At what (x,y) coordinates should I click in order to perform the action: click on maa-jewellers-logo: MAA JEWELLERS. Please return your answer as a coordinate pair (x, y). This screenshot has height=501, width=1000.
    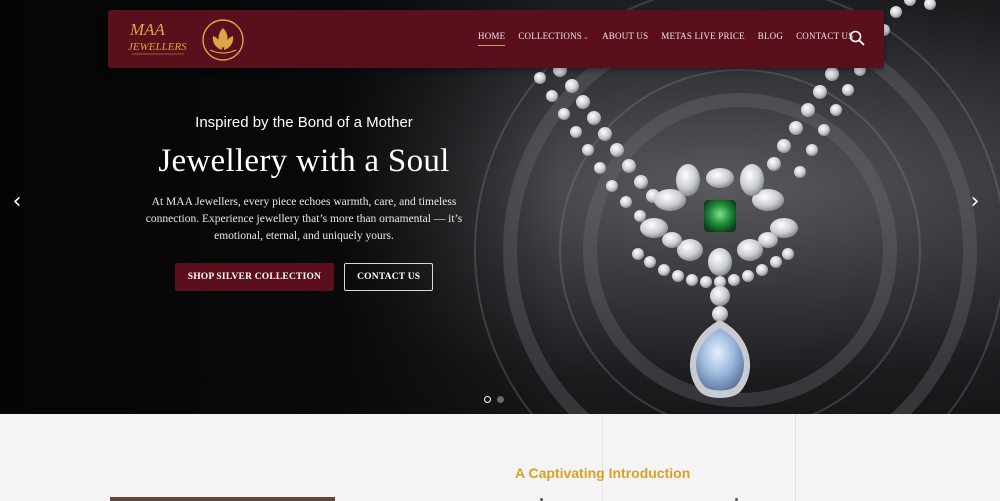
    Looking at the image, I should click on (186, 40).